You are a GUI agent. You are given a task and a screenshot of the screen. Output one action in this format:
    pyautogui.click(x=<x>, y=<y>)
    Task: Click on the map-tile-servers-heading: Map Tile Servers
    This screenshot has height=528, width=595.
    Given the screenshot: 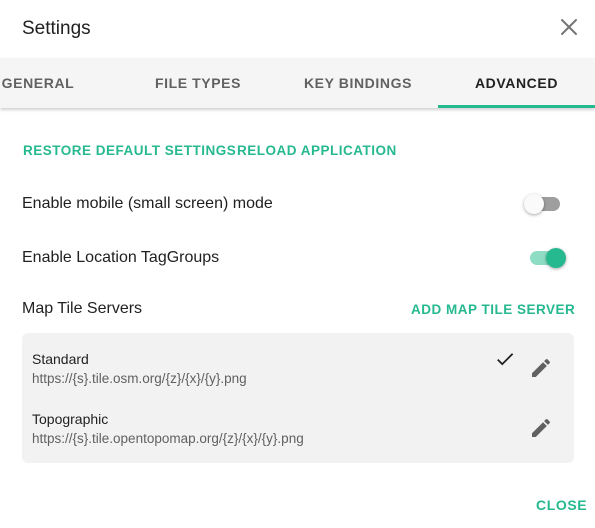 What is the action you would take?
    pyautogui.click(x=82, y=308)
    